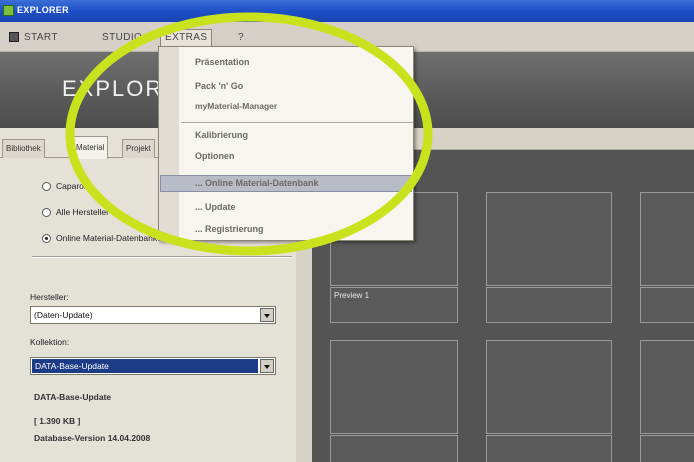  I want to click on menu-icon-strip, so click(169, 143).